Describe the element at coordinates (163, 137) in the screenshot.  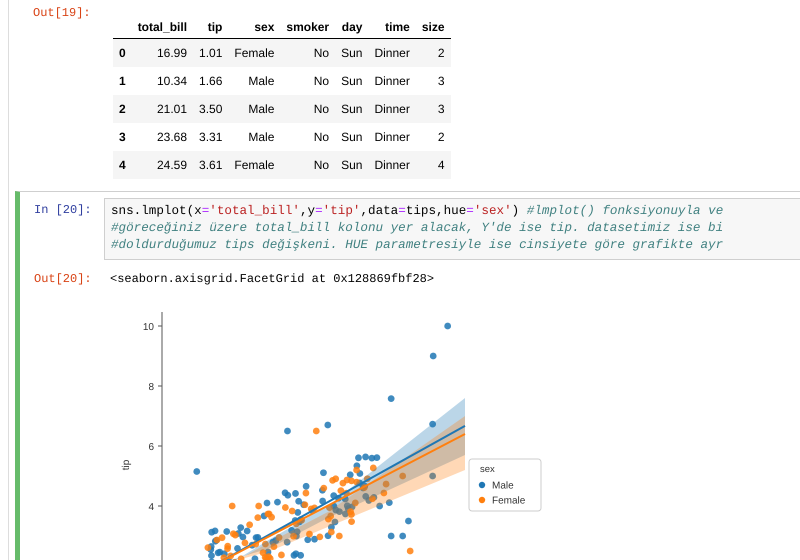
I see `table-cell: 23.68` at that location.